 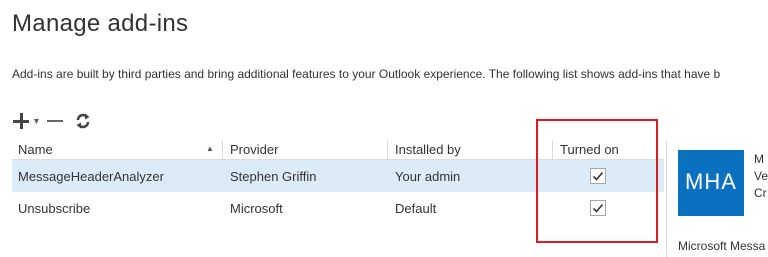 What do you see at coordinates (759, 159) in the screenshot?
I see `details-line-1: M` at bounding box center [759, 159].